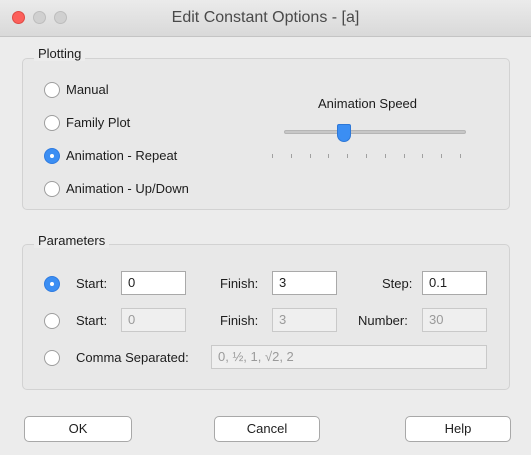  Describe the element at coordinates (397, 283) in the screenshot. I see `step-label: Step:` at that location.